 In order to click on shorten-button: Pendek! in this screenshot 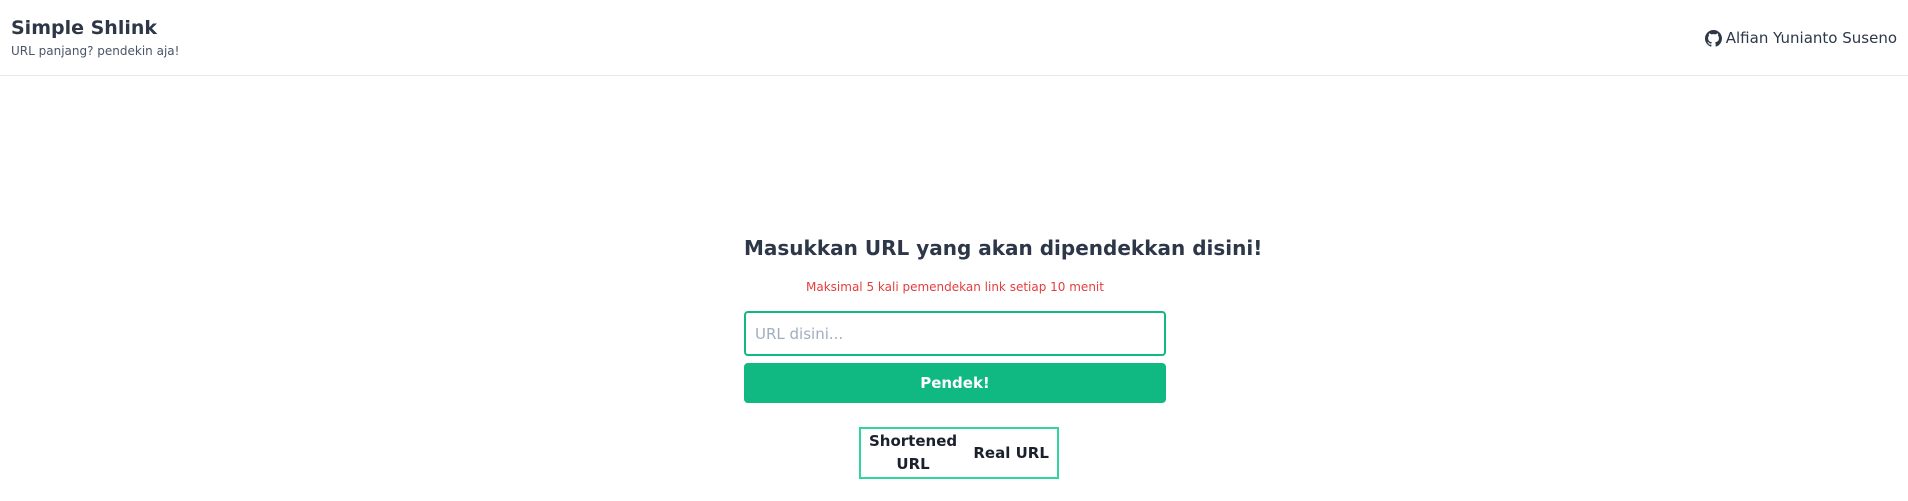, I will do `click(955, 383)`.